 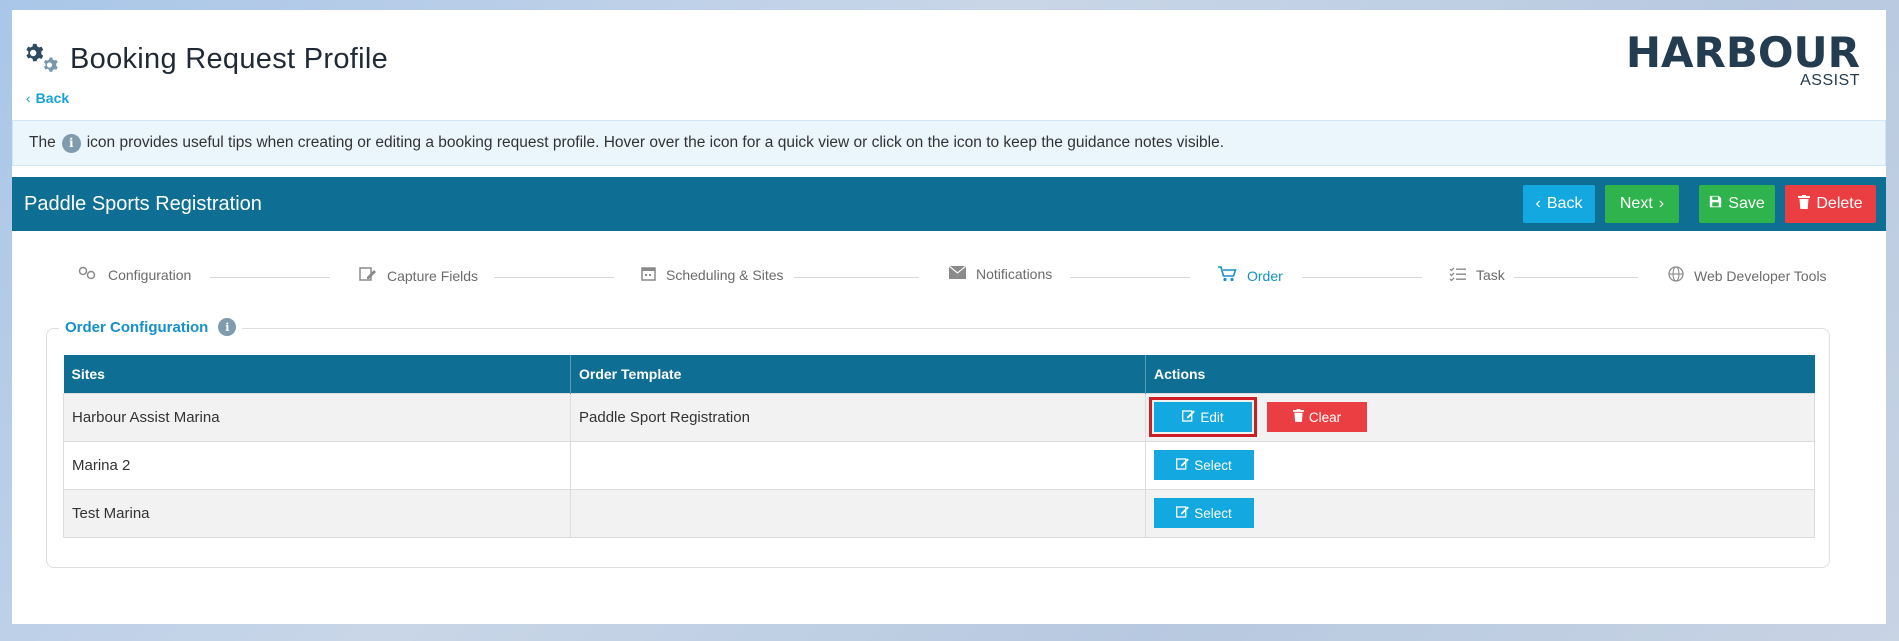 I want to click on step-label: Order, so click(x=1265, y=275).